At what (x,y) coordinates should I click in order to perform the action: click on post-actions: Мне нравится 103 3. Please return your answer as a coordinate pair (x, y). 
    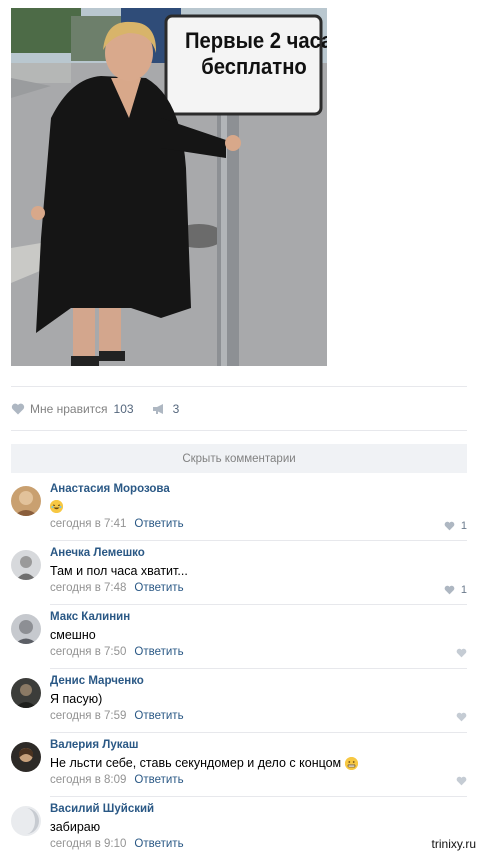
    Looking at the image, I should click on (104, 409).